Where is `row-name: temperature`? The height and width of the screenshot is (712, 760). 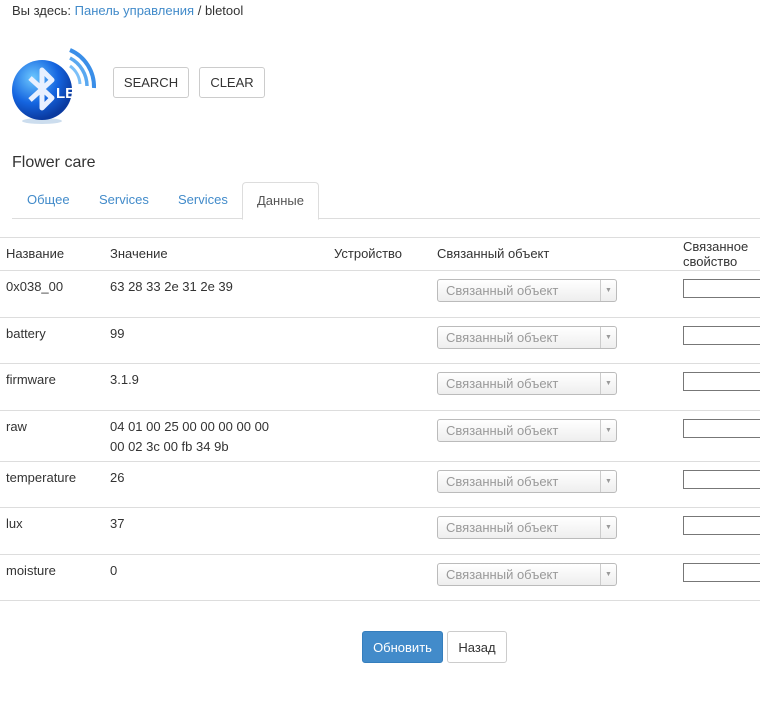 row-name: temperature is located at coordinates (41, 477).